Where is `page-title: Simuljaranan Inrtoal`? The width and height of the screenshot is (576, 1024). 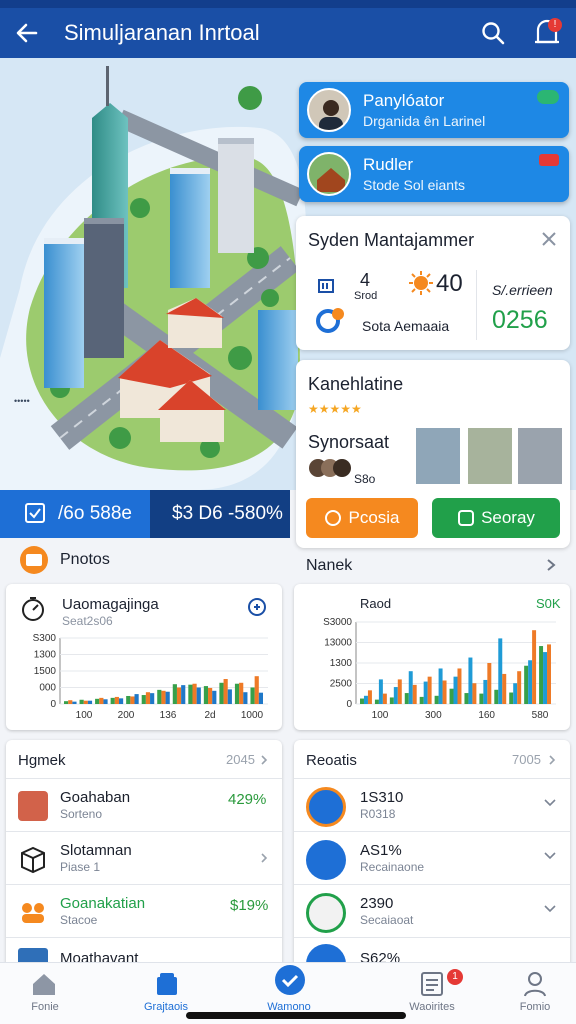 page-title: Simuljaranan Inrtoal is located at coordinates (162, 32).